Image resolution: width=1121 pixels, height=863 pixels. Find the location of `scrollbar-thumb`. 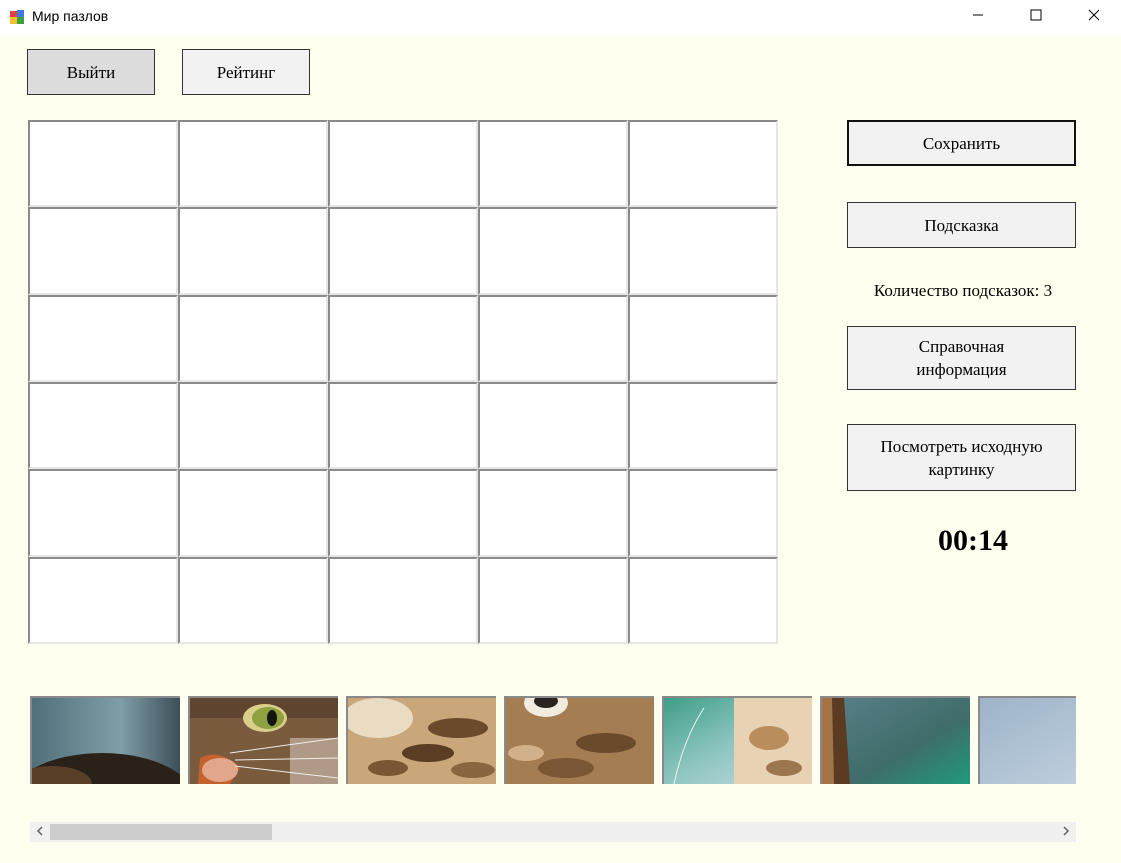

scrollbar-thumb is located at coordinates (161, 832).